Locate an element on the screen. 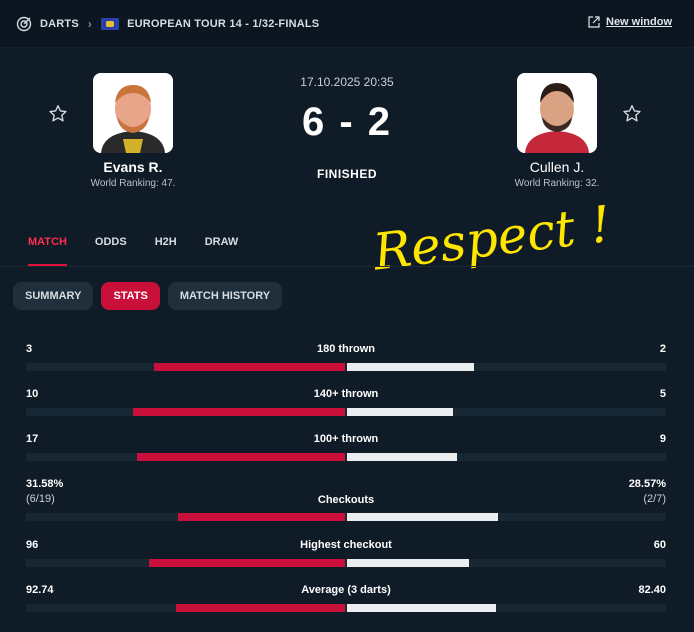 The image size is (694, 632). breadcrumb: DARTS › EUROPEAN TOUR 14 - 1/32-FINALS is located at coordinates (167, 24).